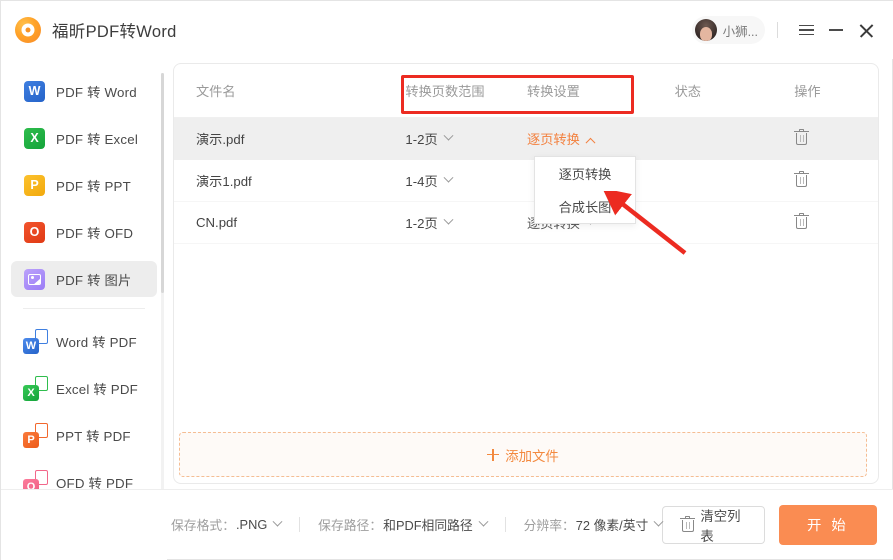  I want to click on header-page-range: 转换页数范围, so click(445, 91).